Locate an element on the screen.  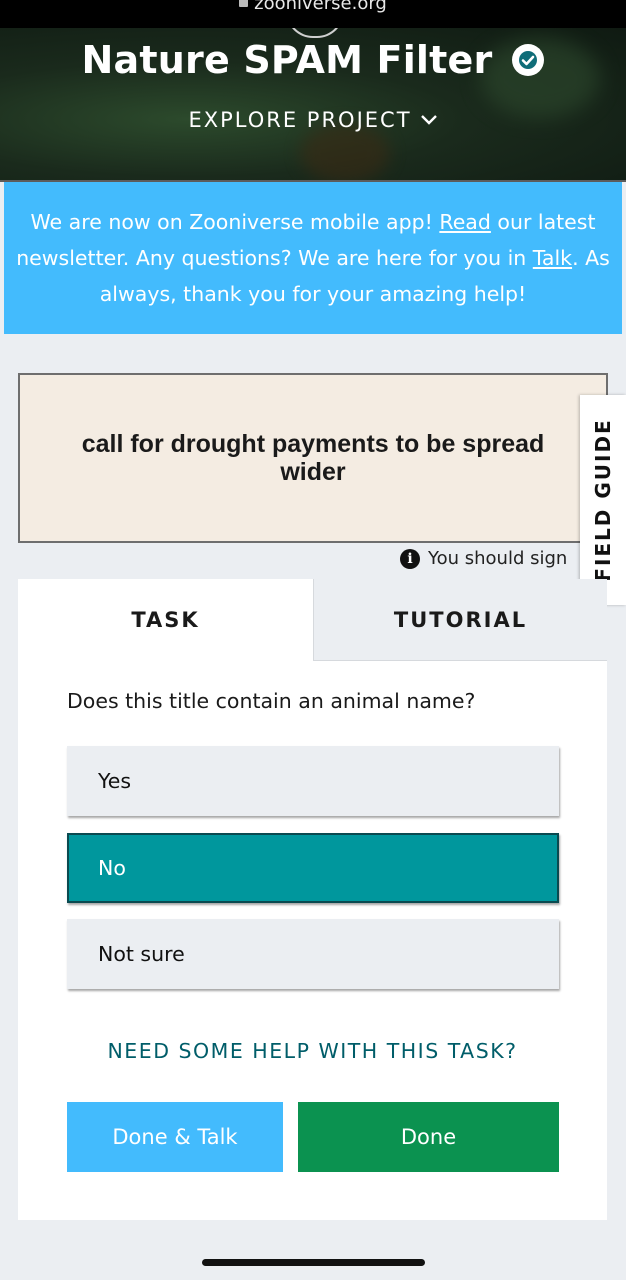
tab-tutorial: TUTORIAL is located at coordinates (460, 620).